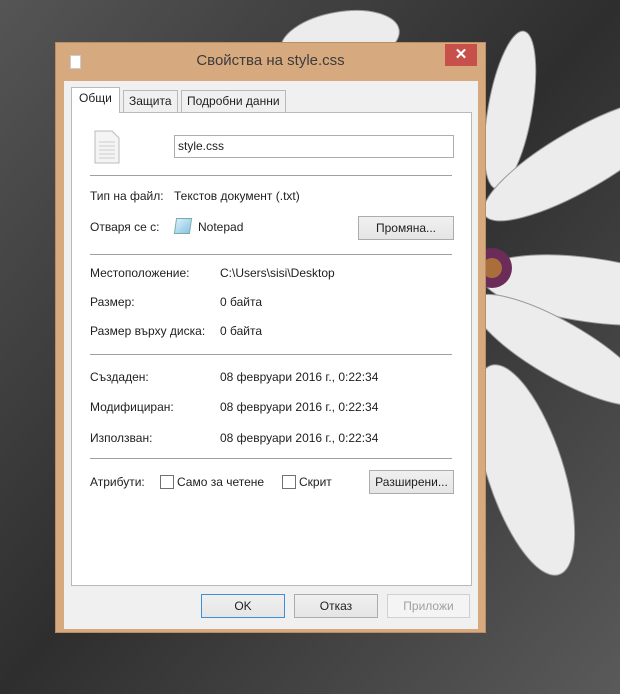 The image size is (620, 694). Describe the element at coordinates (336, 606) in the screenshot. I see `cancel-button: Отказ` at that location.